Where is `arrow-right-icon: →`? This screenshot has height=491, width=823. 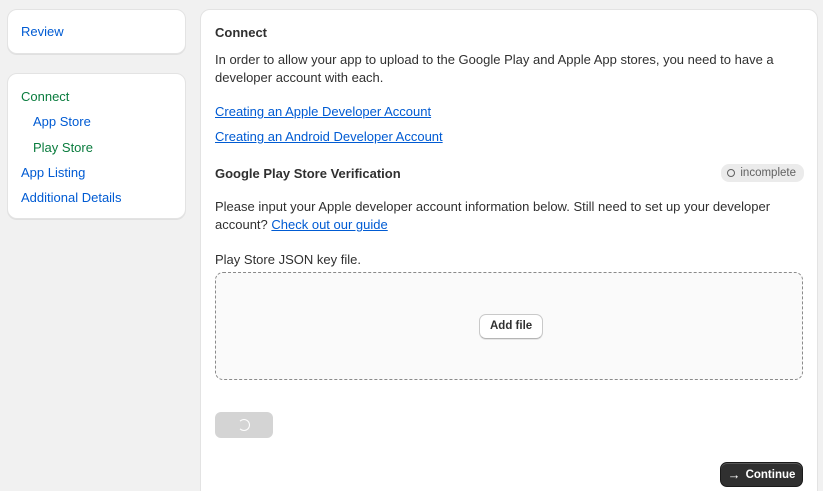
arrow-right-icon: → is located at coordinates (734, 474).